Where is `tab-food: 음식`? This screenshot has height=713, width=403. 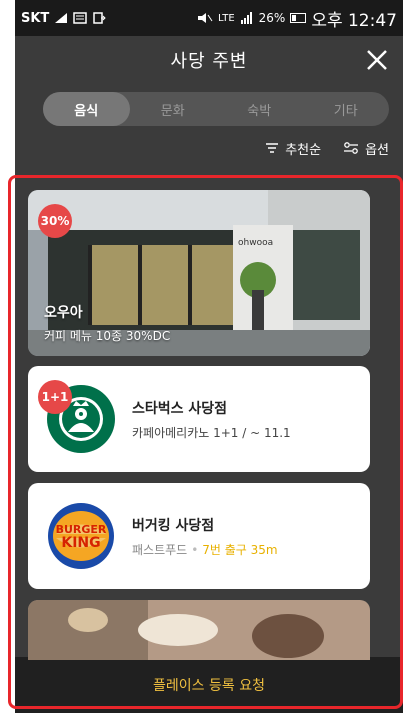 tab-food: 음식 is located at coordinates (86, 109).